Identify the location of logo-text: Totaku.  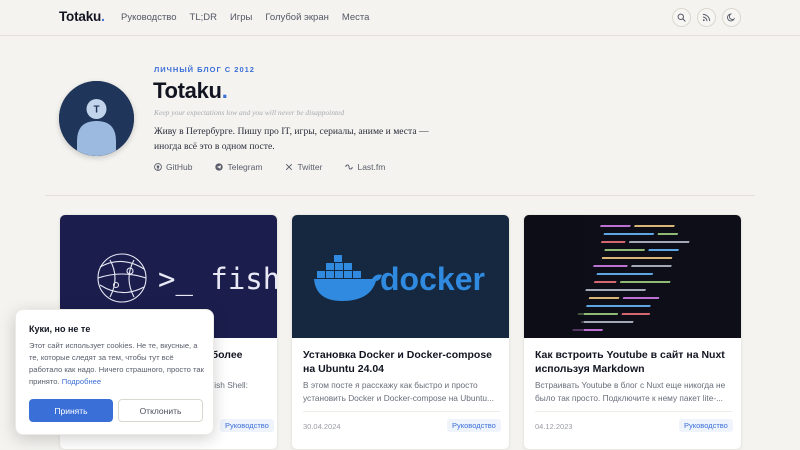
(80, 16).